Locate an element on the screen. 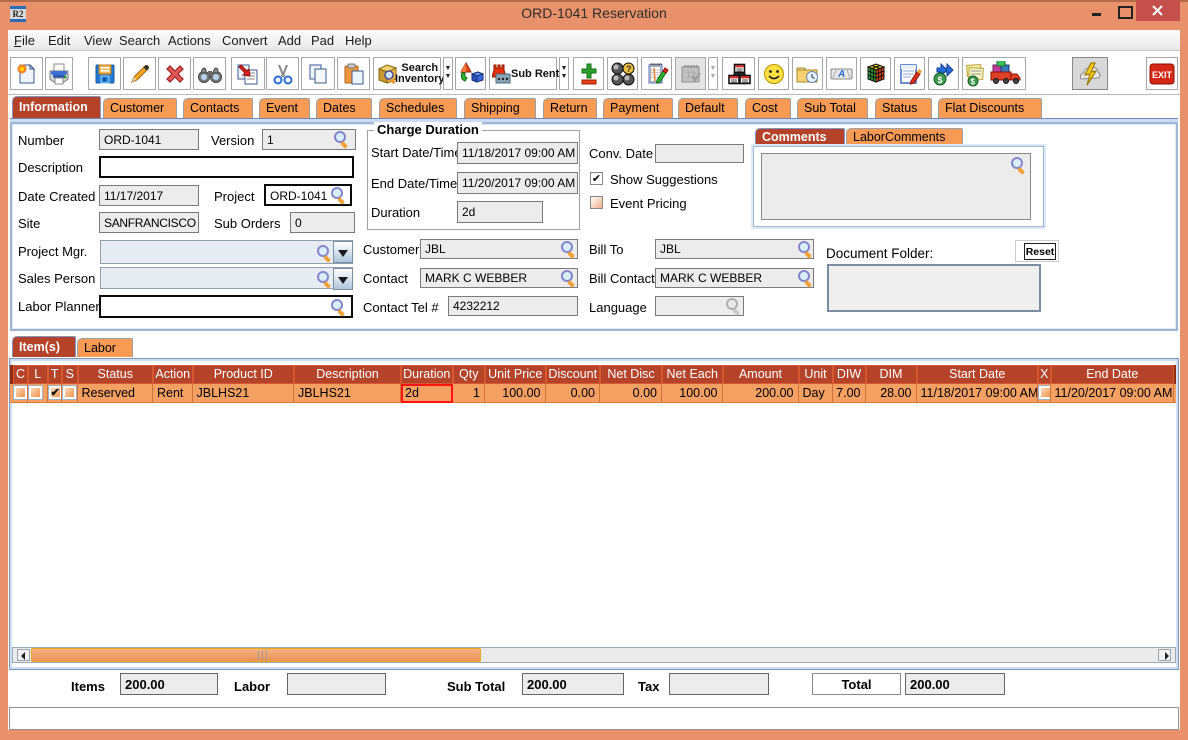 The image size is (1188, 740). svg-text: EXIT is located at coordinates (1162, 75).